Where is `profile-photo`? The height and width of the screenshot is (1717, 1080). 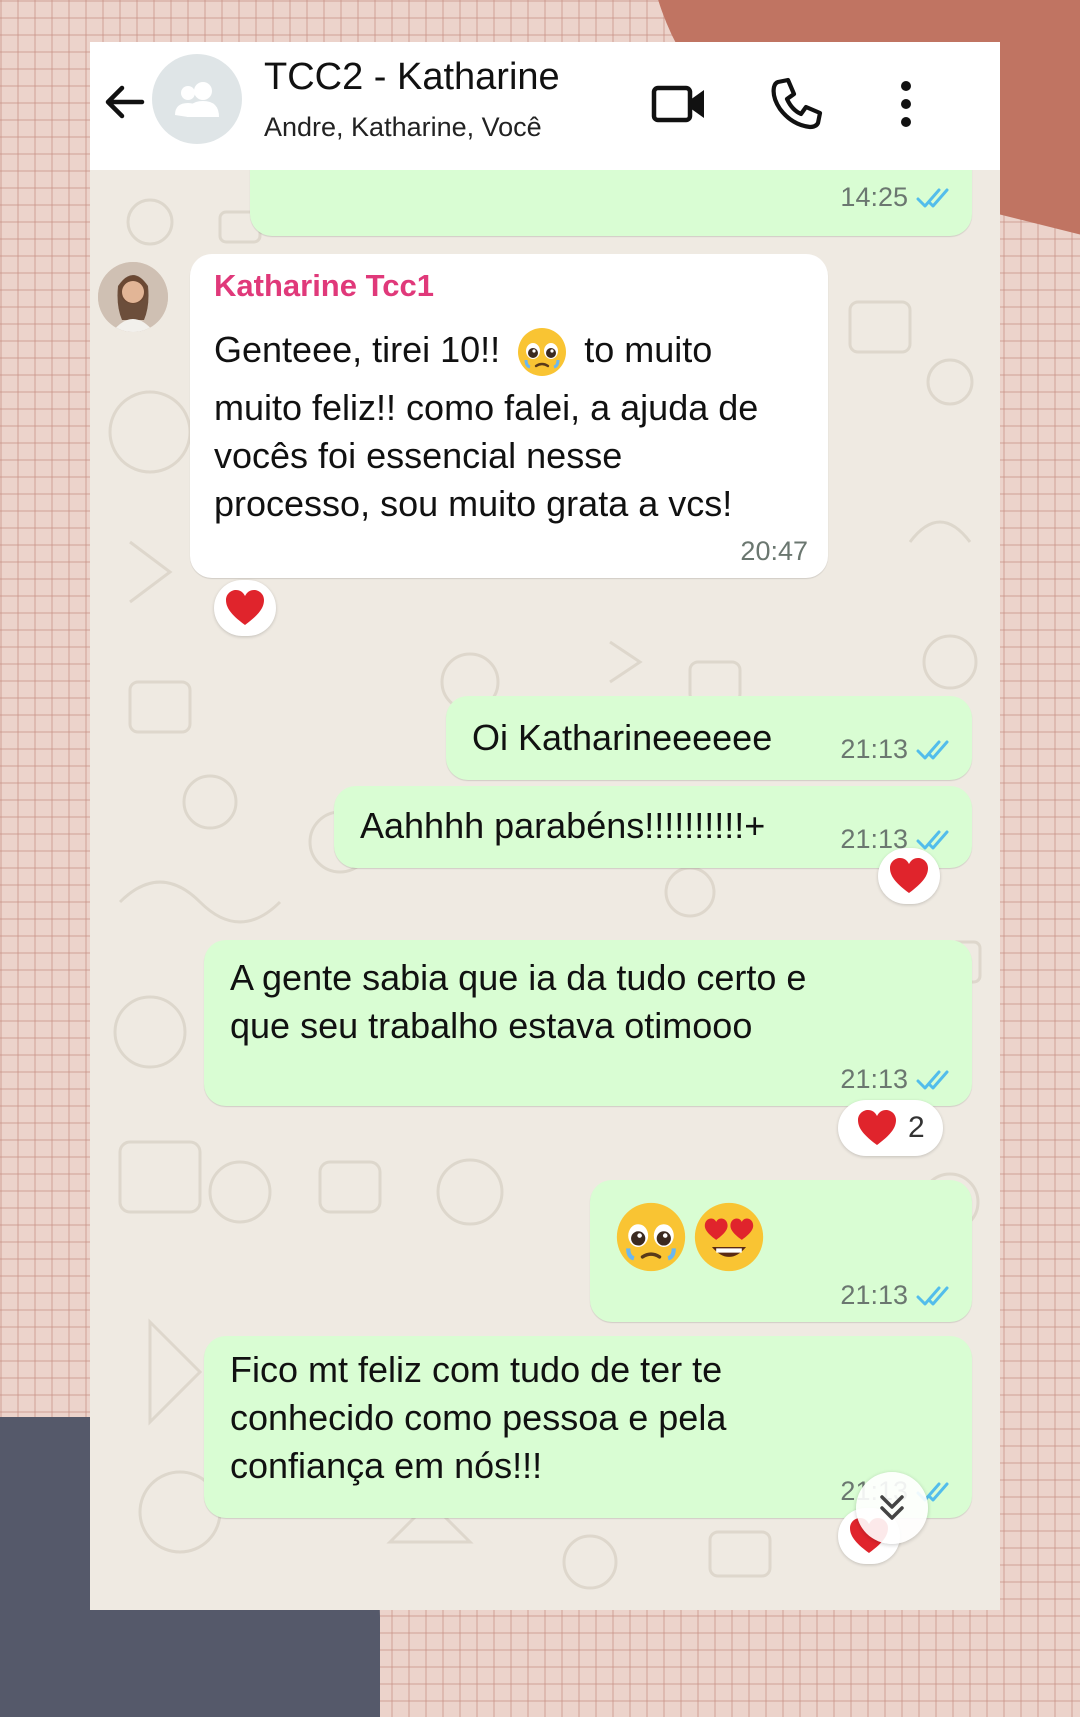 profile-photo is located at coordinates (133, 297).